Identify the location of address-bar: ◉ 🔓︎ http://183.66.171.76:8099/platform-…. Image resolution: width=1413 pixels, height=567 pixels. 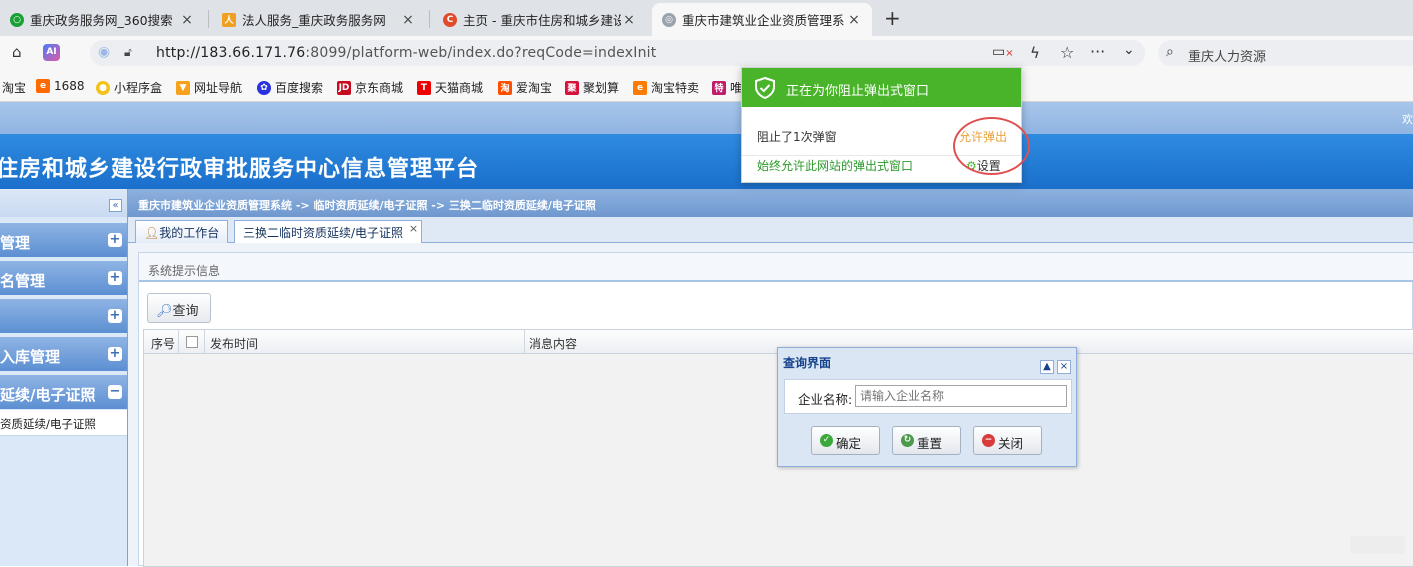
(617, 53).